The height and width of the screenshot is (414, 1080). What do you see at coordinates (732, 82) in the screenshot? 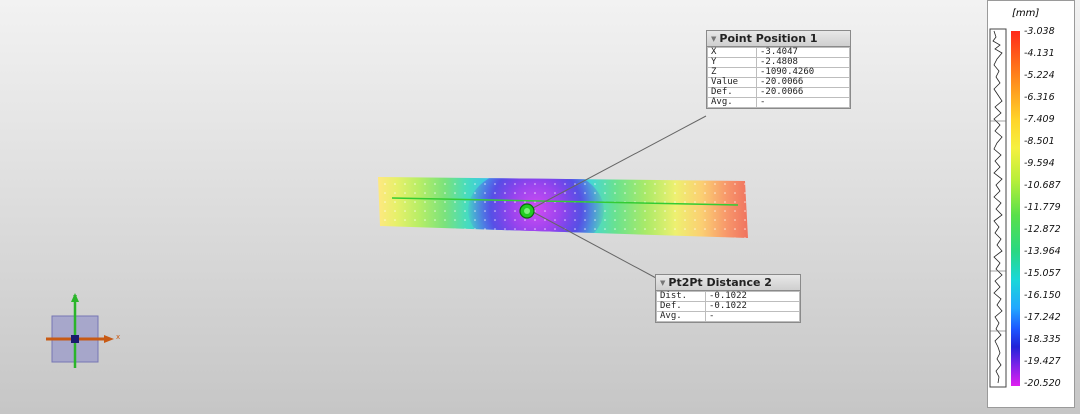
I see `row-label: Value` at bounding box center [732, 82].